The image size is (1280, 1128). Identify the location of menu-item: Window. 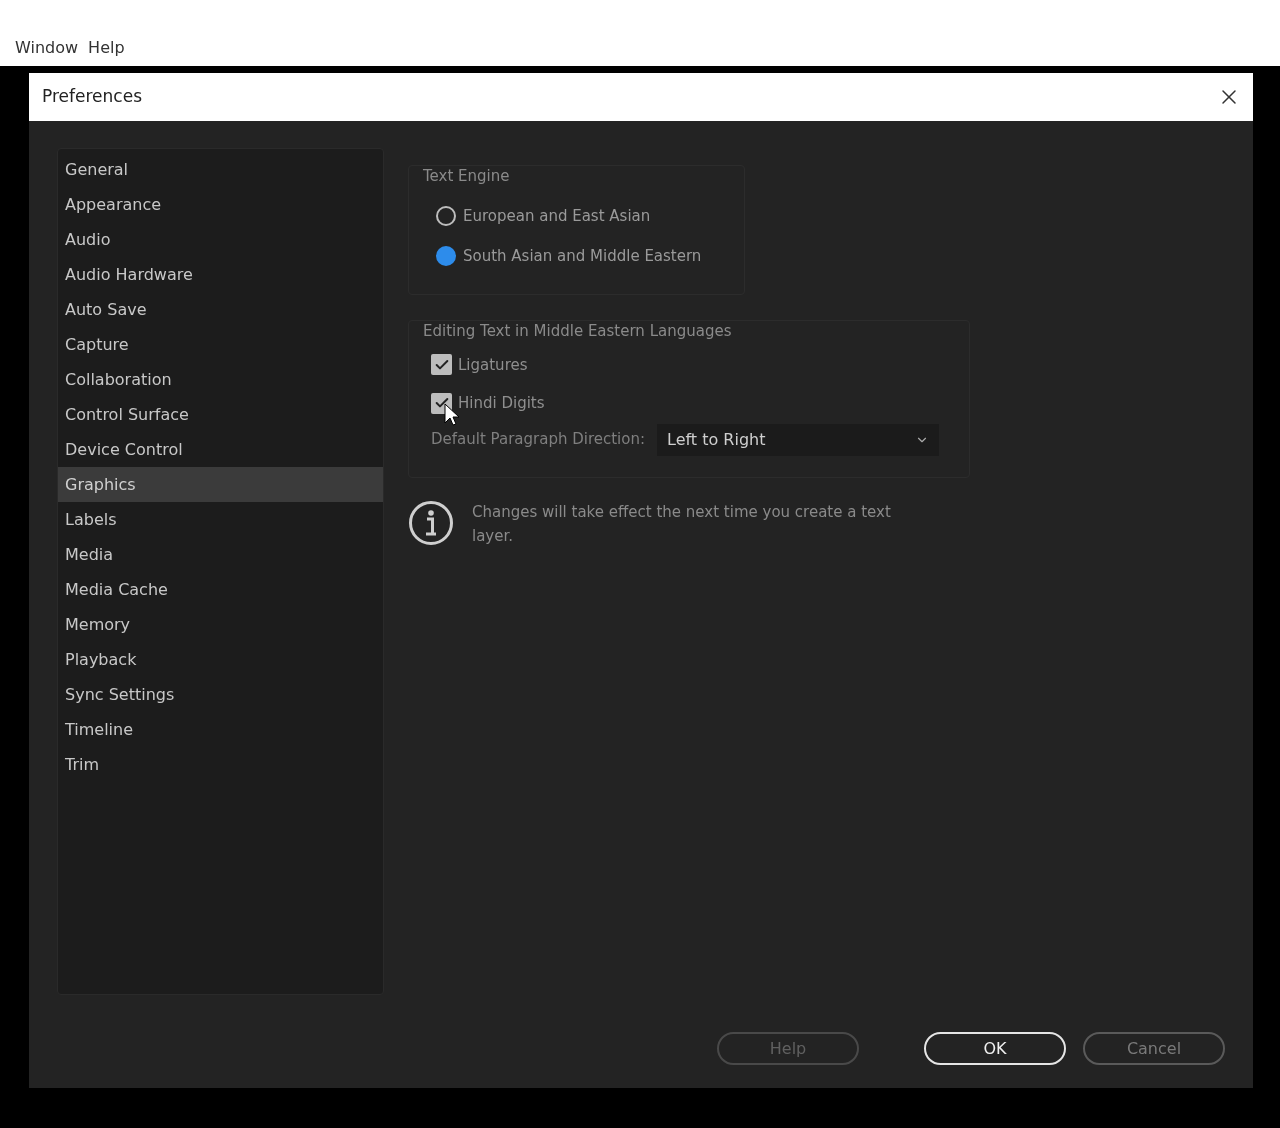
(47, 48).